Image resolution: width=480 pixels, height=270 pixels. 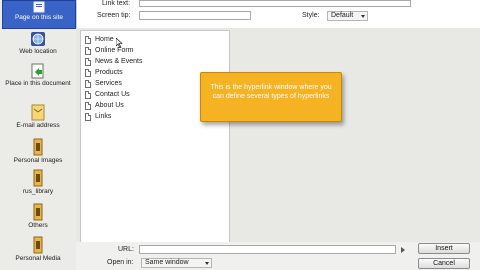 I want to click on tree-item-label: Contact Us, so click(x=112, y=94).